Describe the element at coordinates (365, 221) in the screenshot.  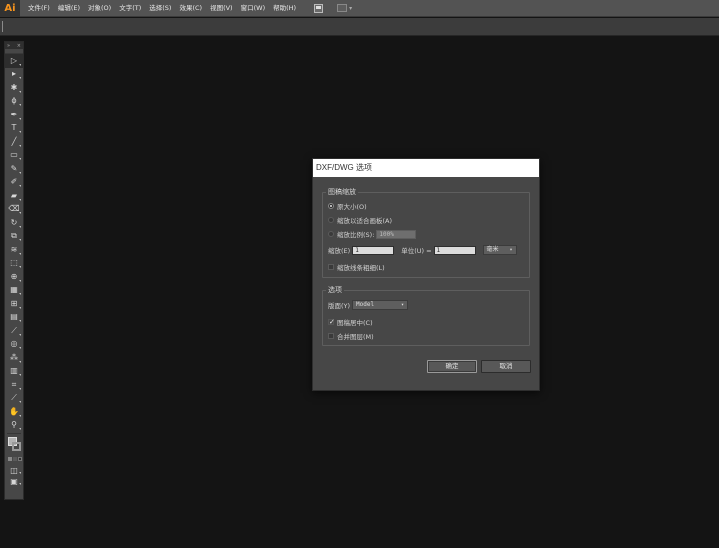
I see `fit-artboard-label: 缩放以适合画板(A)` at that location.